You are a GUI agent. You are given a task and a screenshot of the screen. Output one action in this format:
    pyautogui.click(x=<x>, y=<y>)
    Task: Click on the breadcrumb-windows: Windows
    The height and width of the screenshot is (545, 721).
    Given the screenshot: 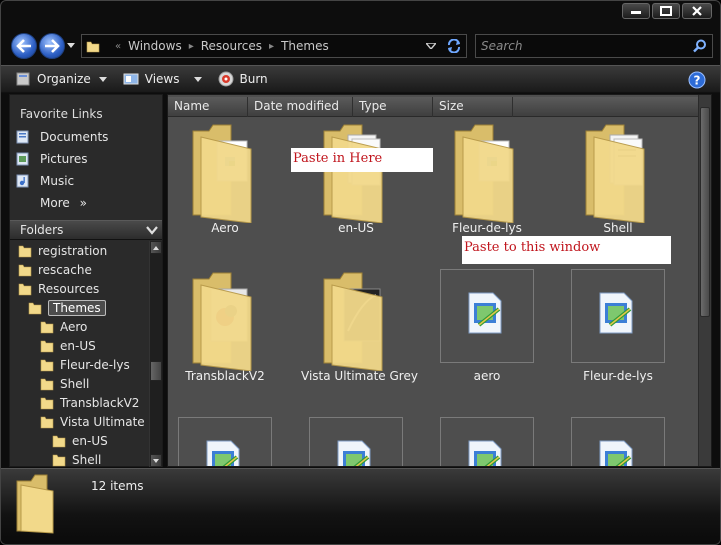 What is the action you would take?
    pyautogui.click(x=155, y=46)
    